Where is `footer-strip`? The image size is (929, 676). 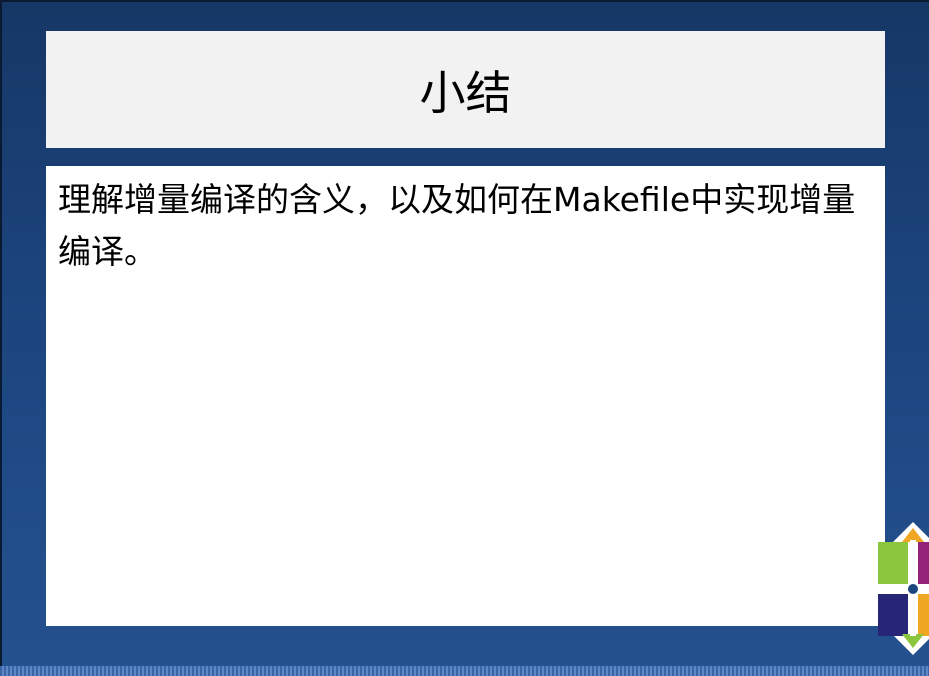 footer-strip is located at coordinates (464, 671).